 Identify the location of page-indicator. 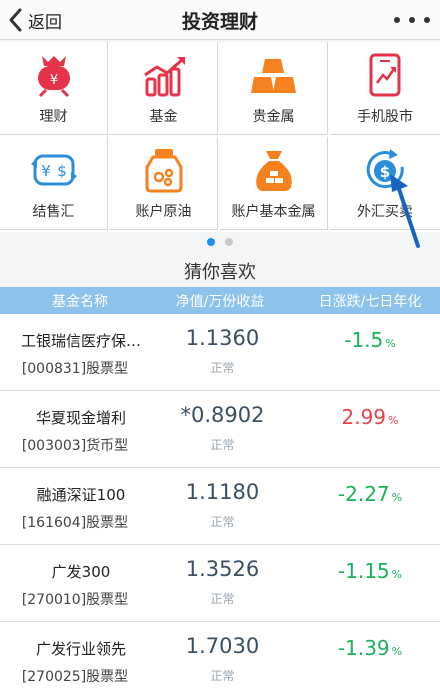
(220, 243).